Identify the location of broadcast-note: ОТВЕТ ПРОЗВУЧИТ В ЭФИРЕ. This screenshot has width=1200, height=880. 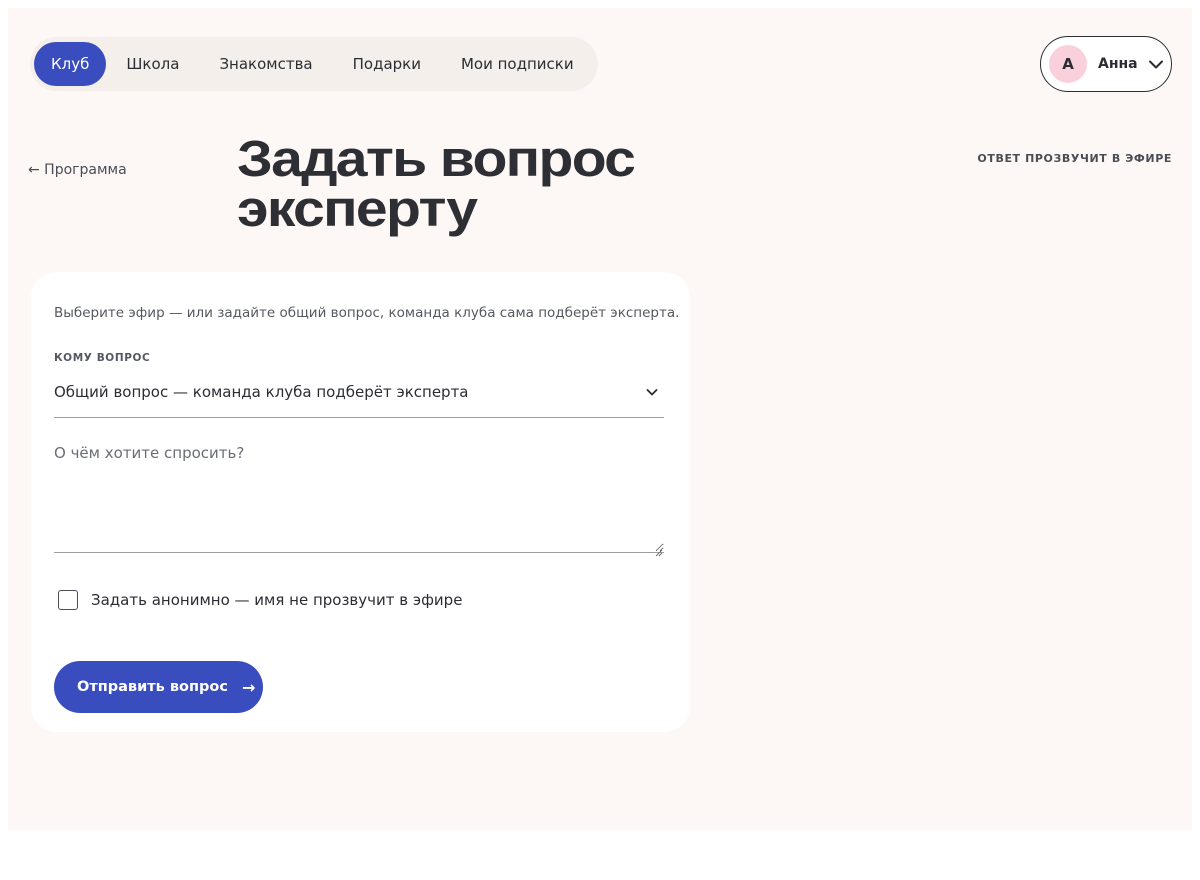
(1074, 158).